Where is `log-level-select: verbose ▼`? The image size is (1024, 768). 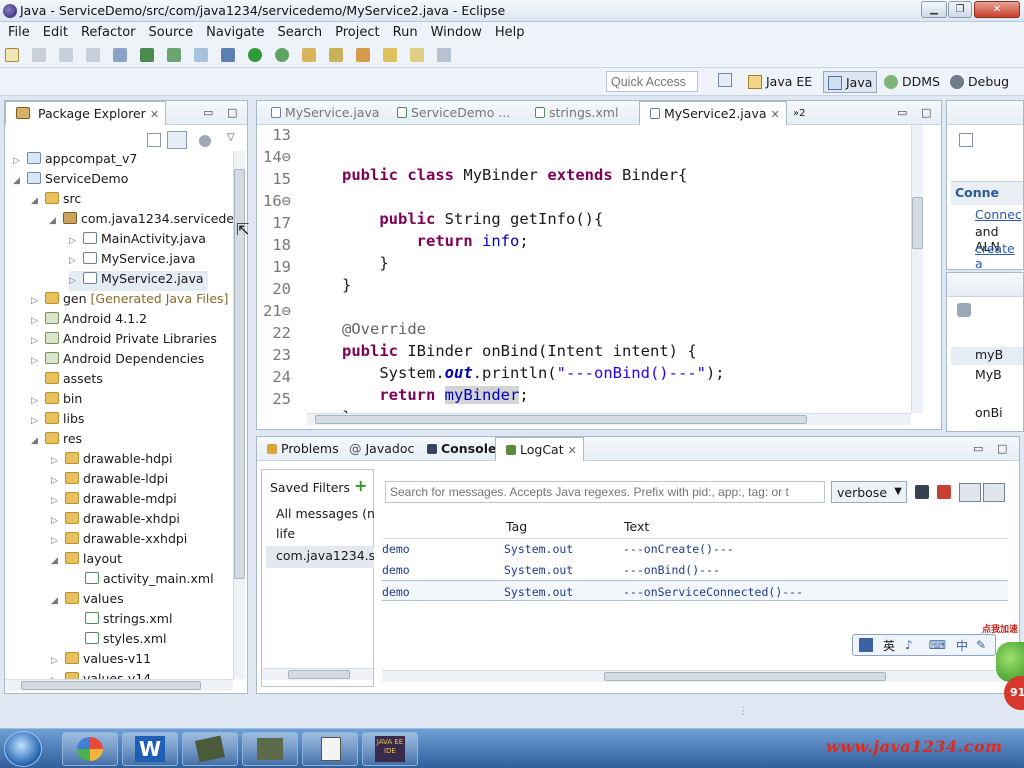 log-level-select: verbose ▼ is located at coordinates (869, 492).